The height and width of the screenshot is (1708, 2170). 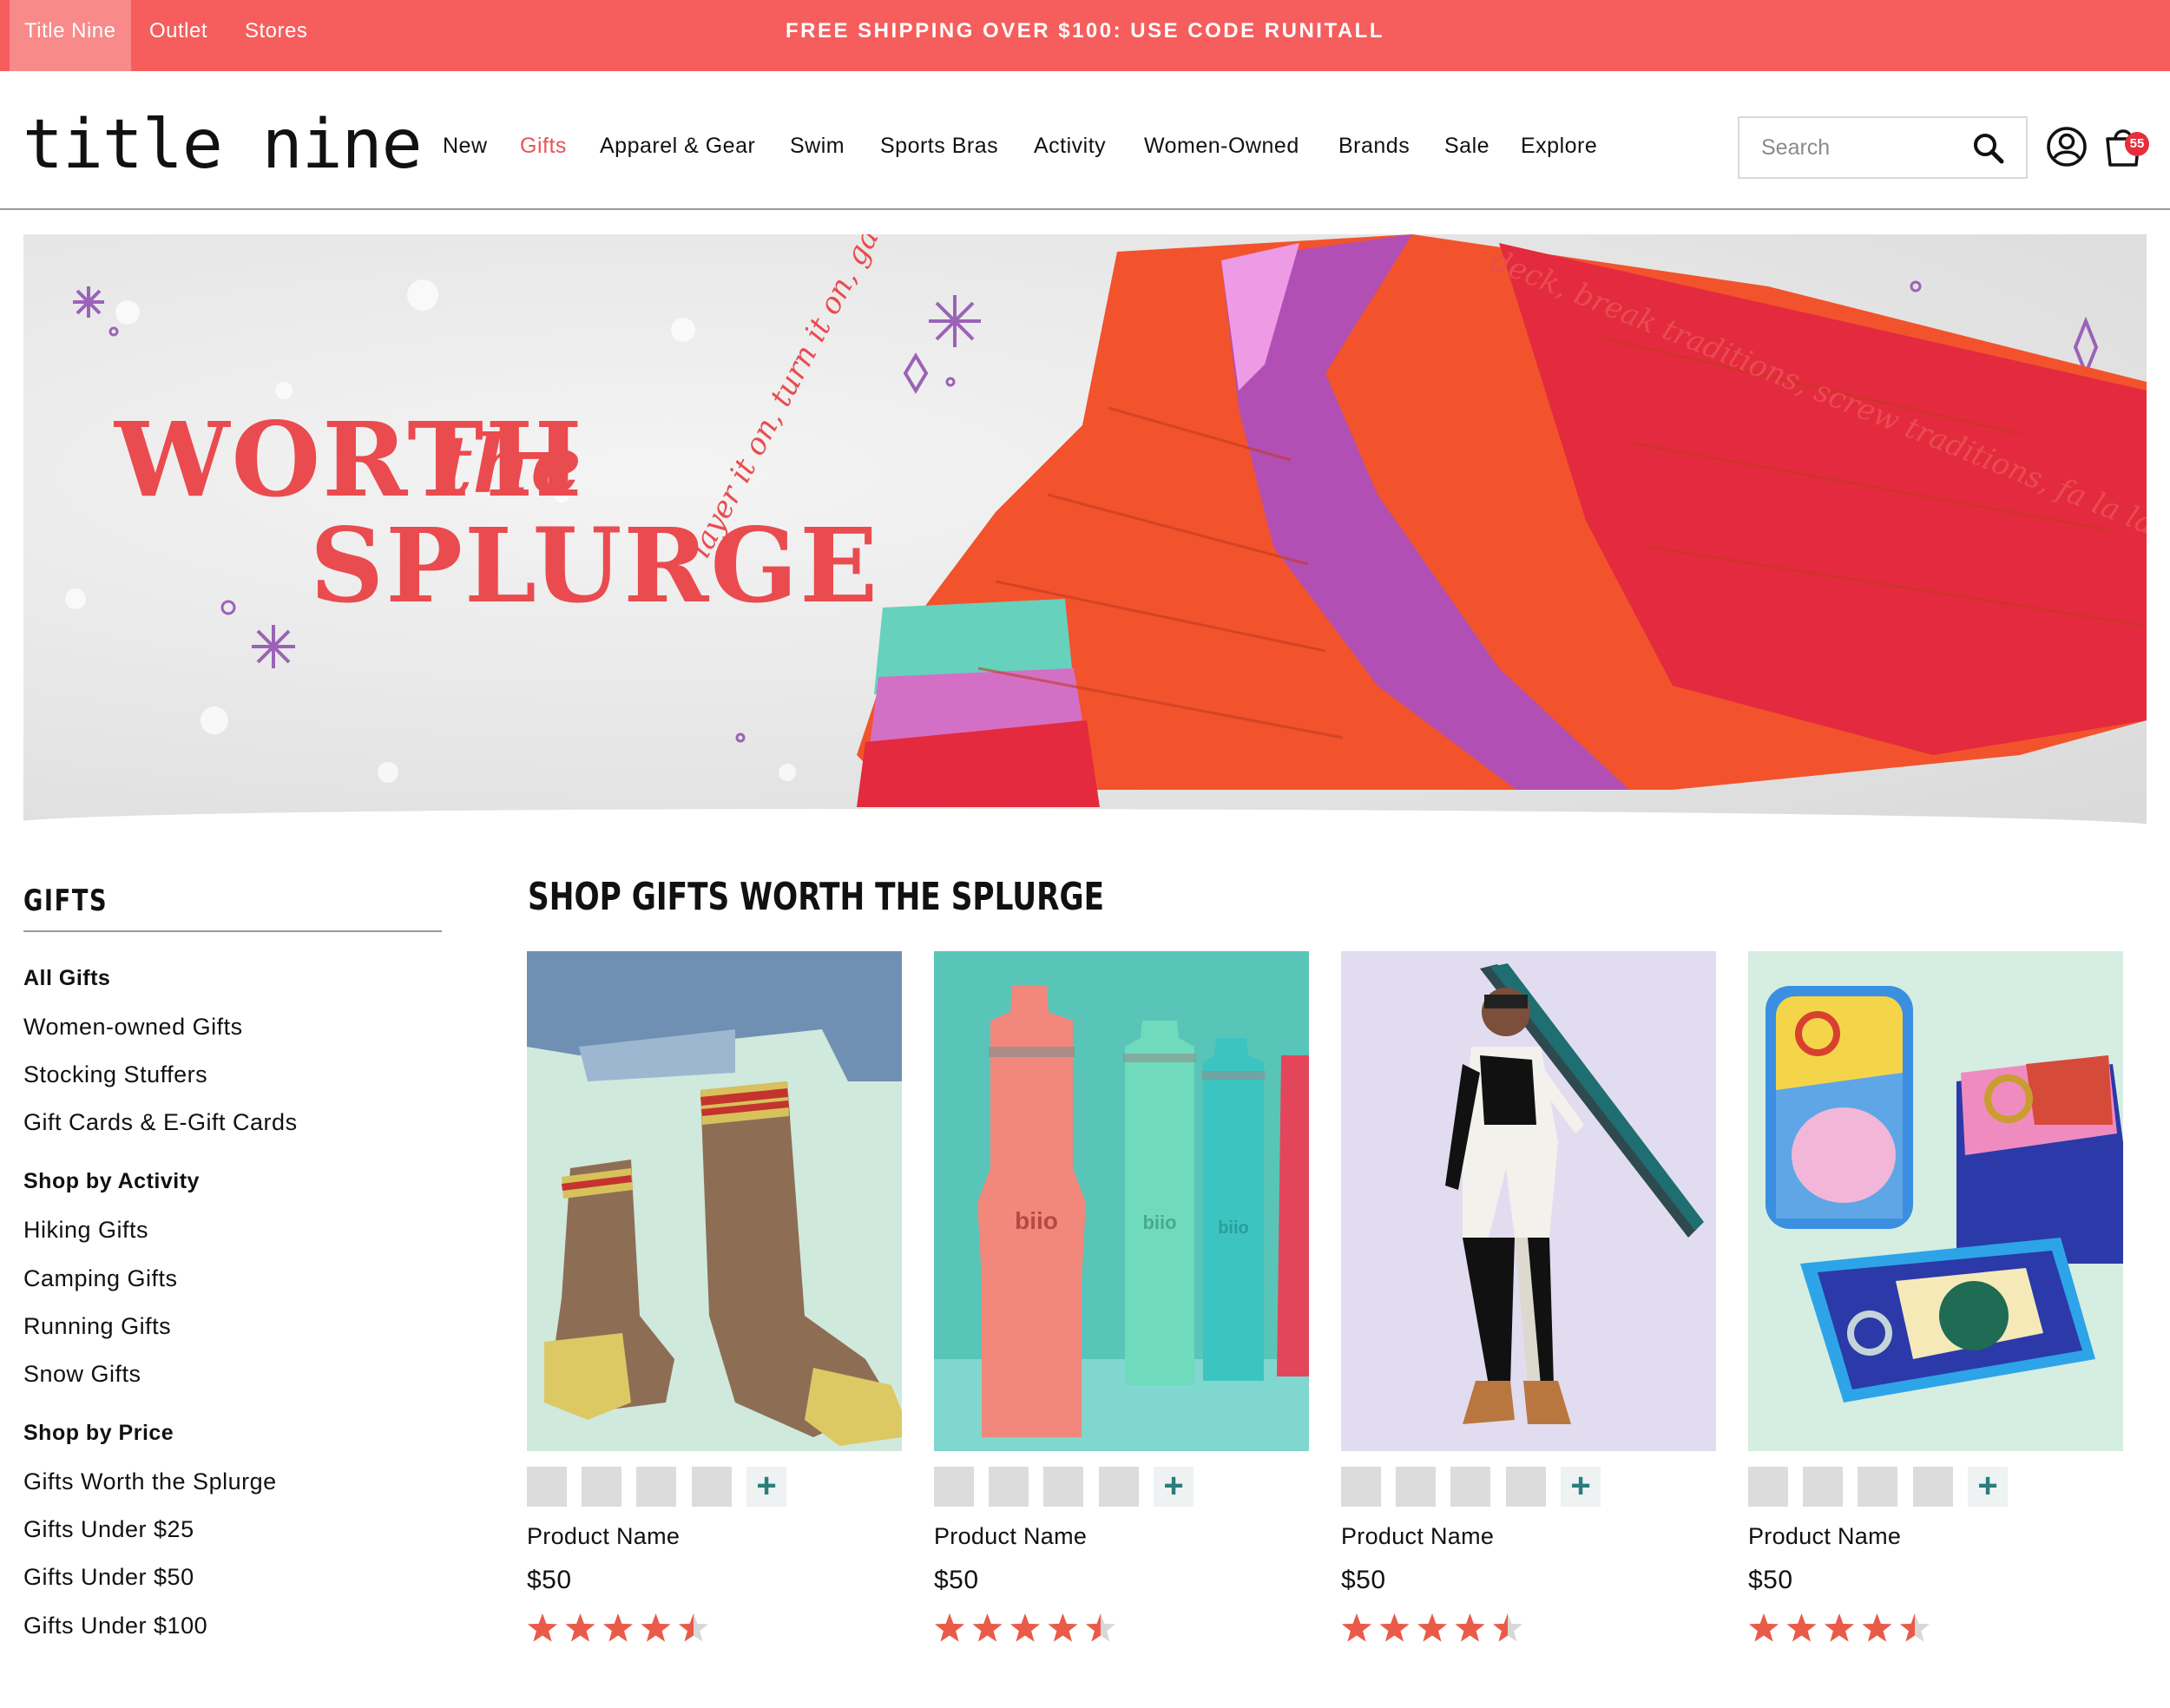 What do you see at coordinates (150, 1481) in the screenshot?
I see `sidebar-item-gifts-worth-the-splurge: Gifts Worth the Splurge` at bounding box center [150, 1481].